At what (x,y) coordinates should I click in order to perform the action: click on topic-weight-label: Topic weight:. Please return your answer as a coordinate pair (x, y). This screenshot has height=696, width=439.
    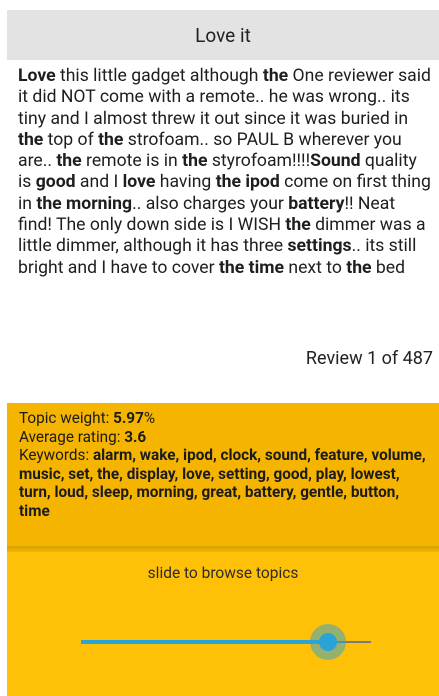
    Looking at the image, I should click on (66, 418).